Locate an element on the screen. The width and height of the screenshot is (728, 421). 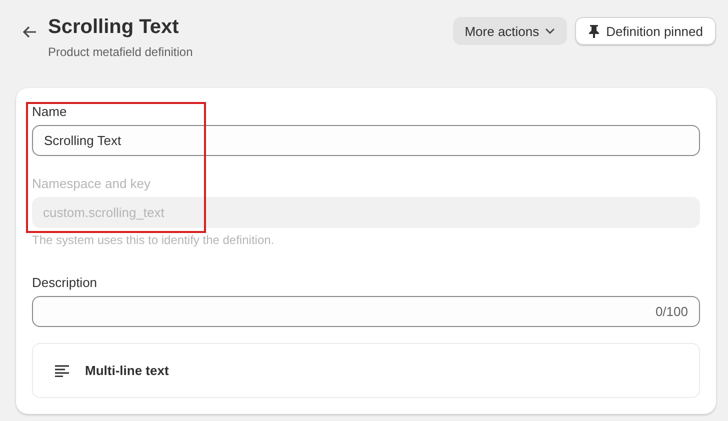
field-label: Name is located at coordinates (50, 111).